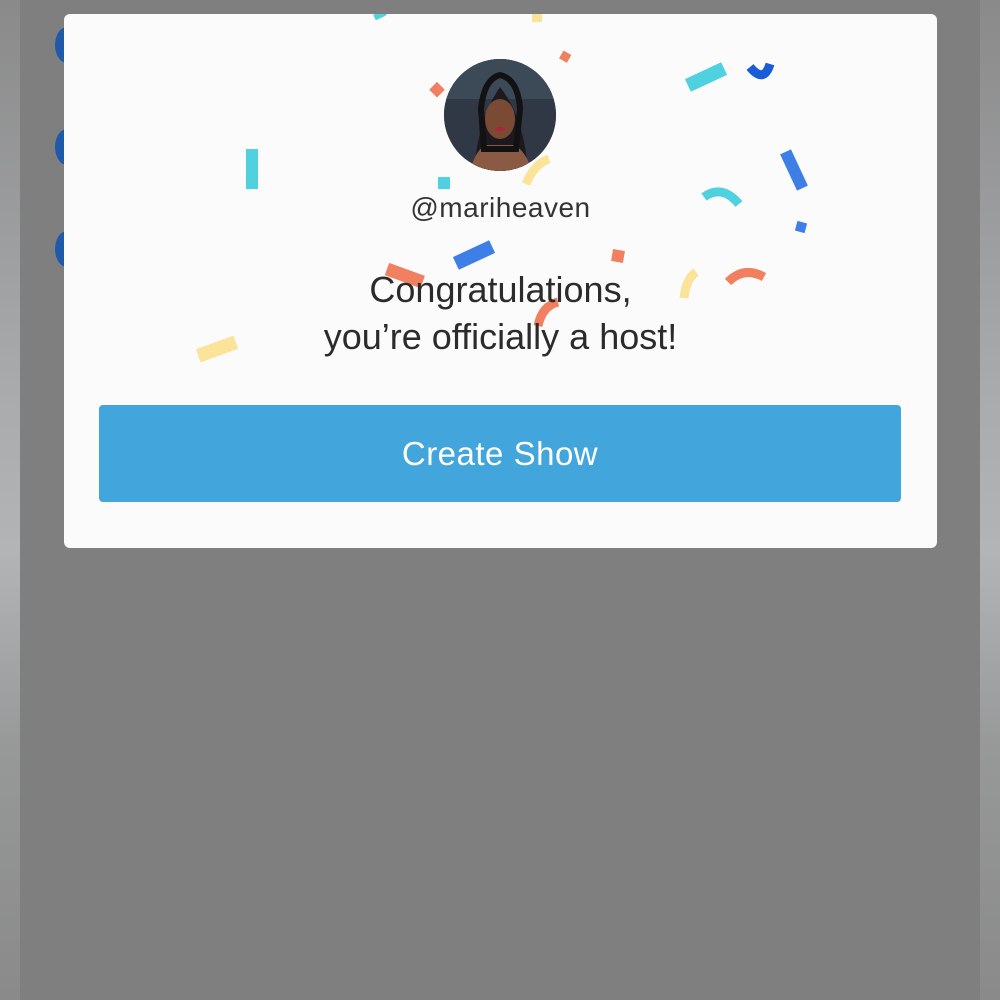  What do you see at coordinates (500, 207) in the screenshot?
I see `username: @mariheaven` at bounding box center [500, 207].